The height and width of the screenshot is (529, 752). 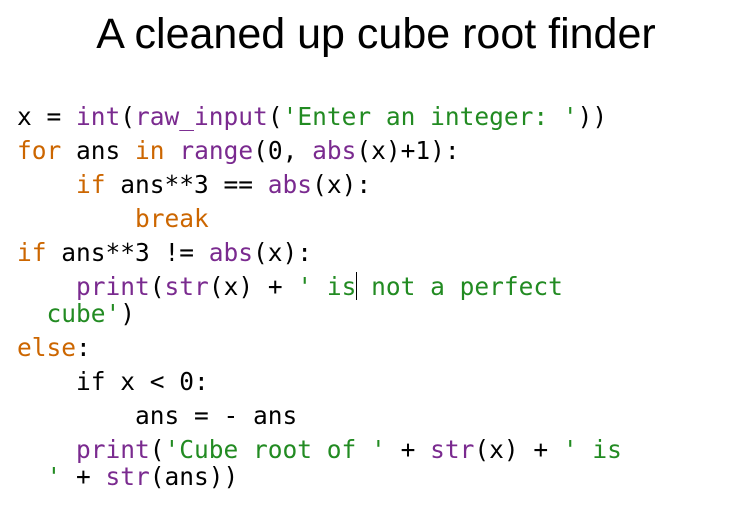 I want to click on code-line: else:, so click(x=319, y=348).